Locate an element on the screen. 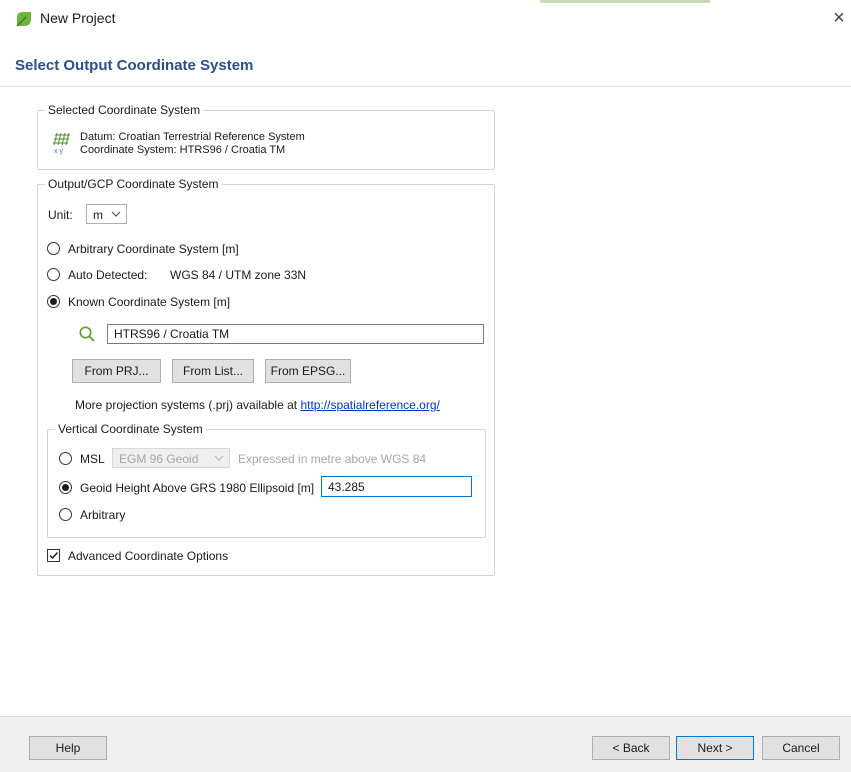 The width and height of the screenshot is (851, 772). spatialreference-link: http://spatialreference.org/ is located at coordinates (369, 405).